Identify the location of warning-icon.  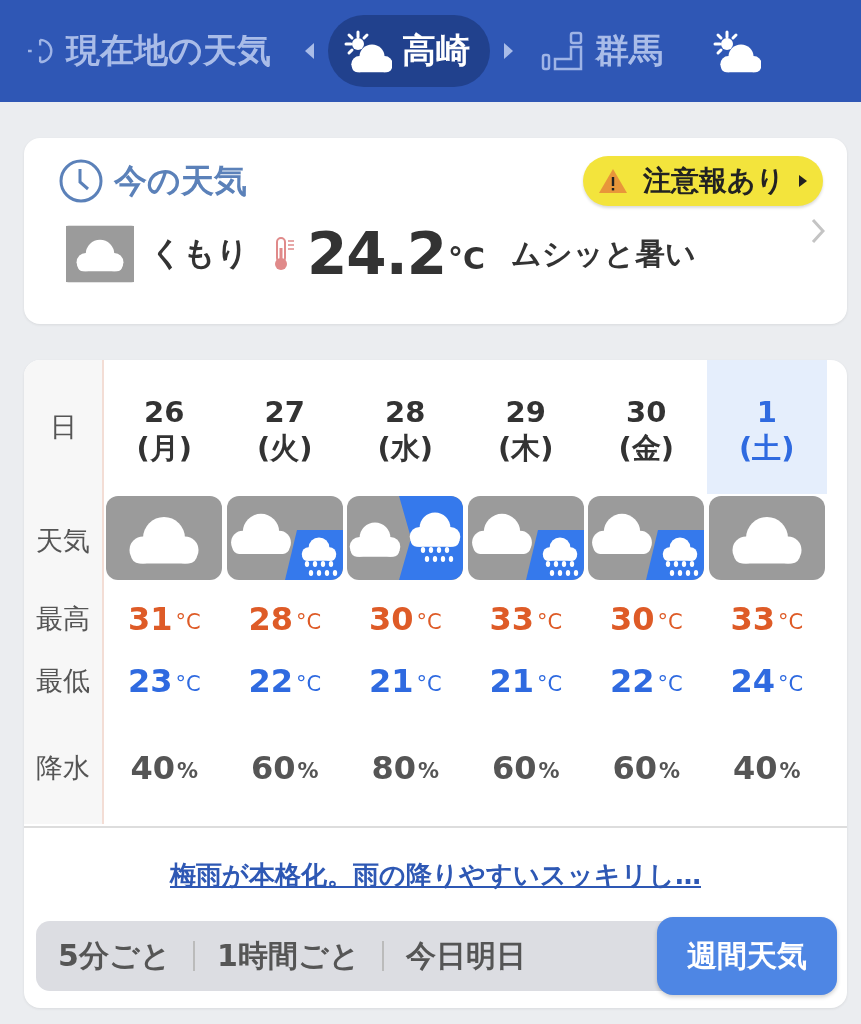
(613, 181).